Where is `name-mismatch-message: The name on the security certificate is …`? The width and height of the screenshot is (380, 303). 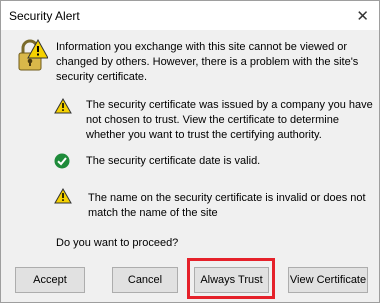
name-mismatch-message: The name on the security certificate is … is located at coordinates (227, 205).